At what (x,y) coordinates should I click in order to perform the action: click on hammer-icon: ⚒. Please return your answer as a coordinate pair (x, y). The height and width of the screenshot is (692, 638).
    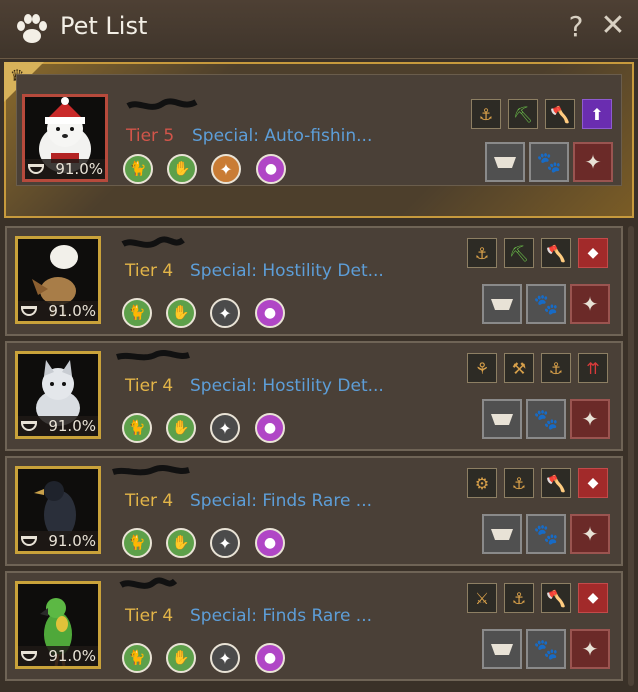
    Looking at the image, I should click on (519, 368).